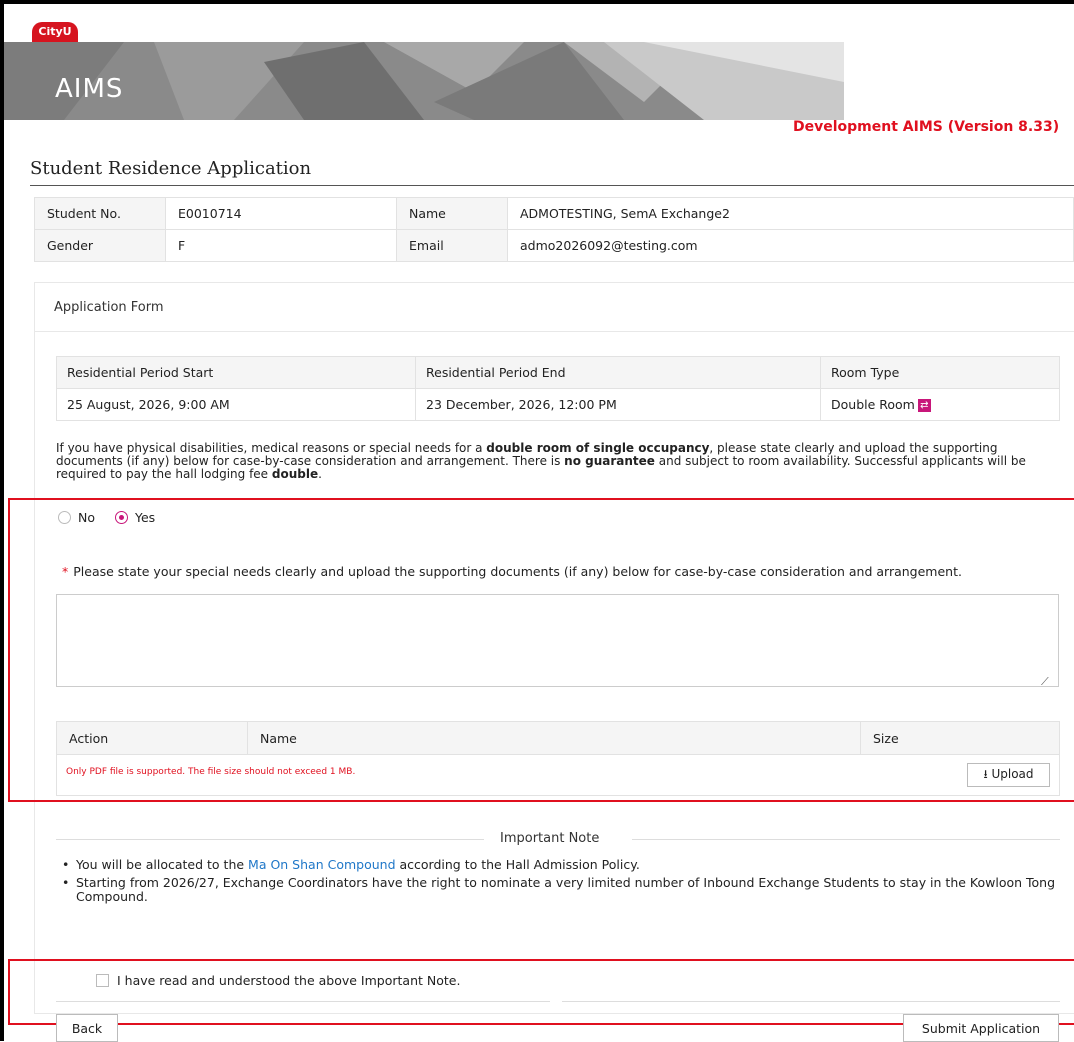 This screenshot has width=1074, height=1042. I want to click on special-needs-radio-group: No Yes, so click(106, 517).